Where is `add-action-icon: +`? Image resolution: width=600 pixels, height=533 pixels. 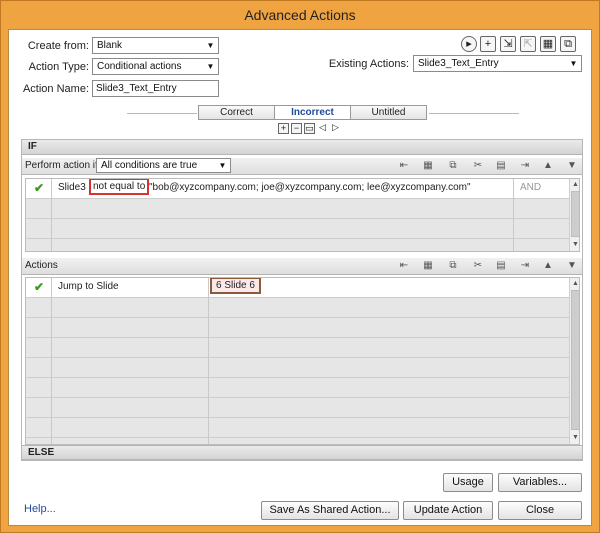 add-action-icon: + is located at coordinates (488, 44).